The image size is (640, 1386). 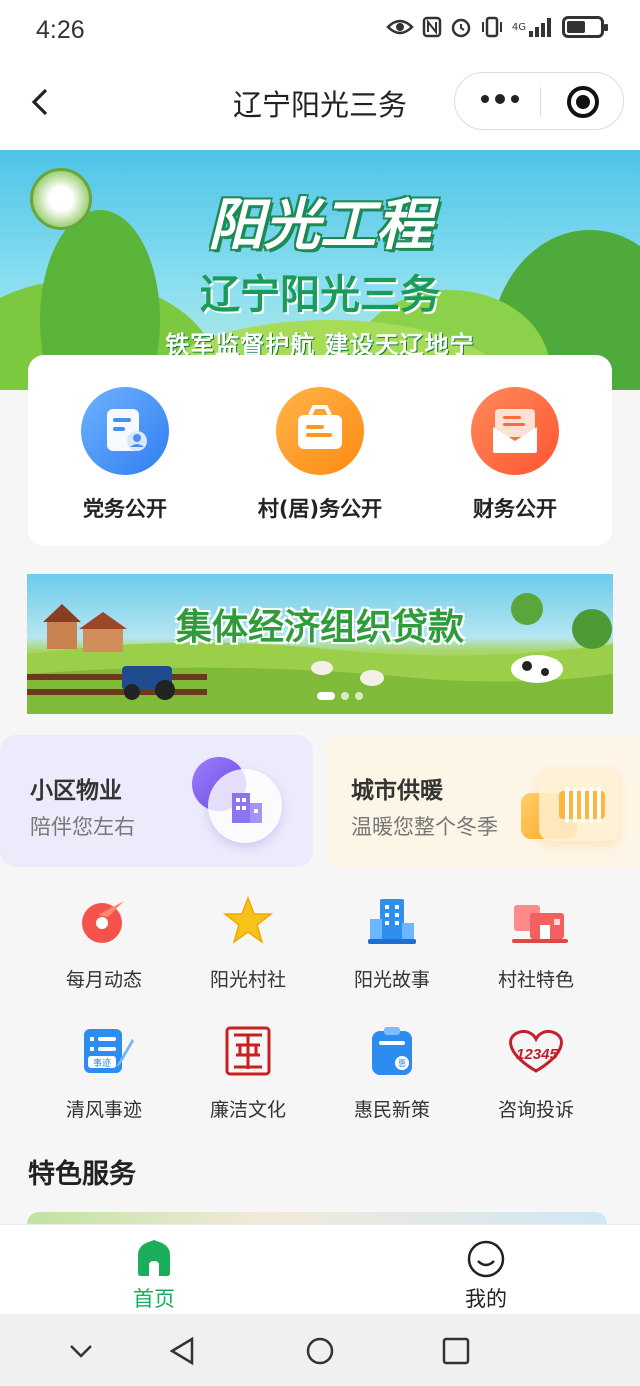 What do you see at coordinates (391, 980) in the screenshot?
I see `grid-label: 阳光故事` at bounding box center [391, 980].